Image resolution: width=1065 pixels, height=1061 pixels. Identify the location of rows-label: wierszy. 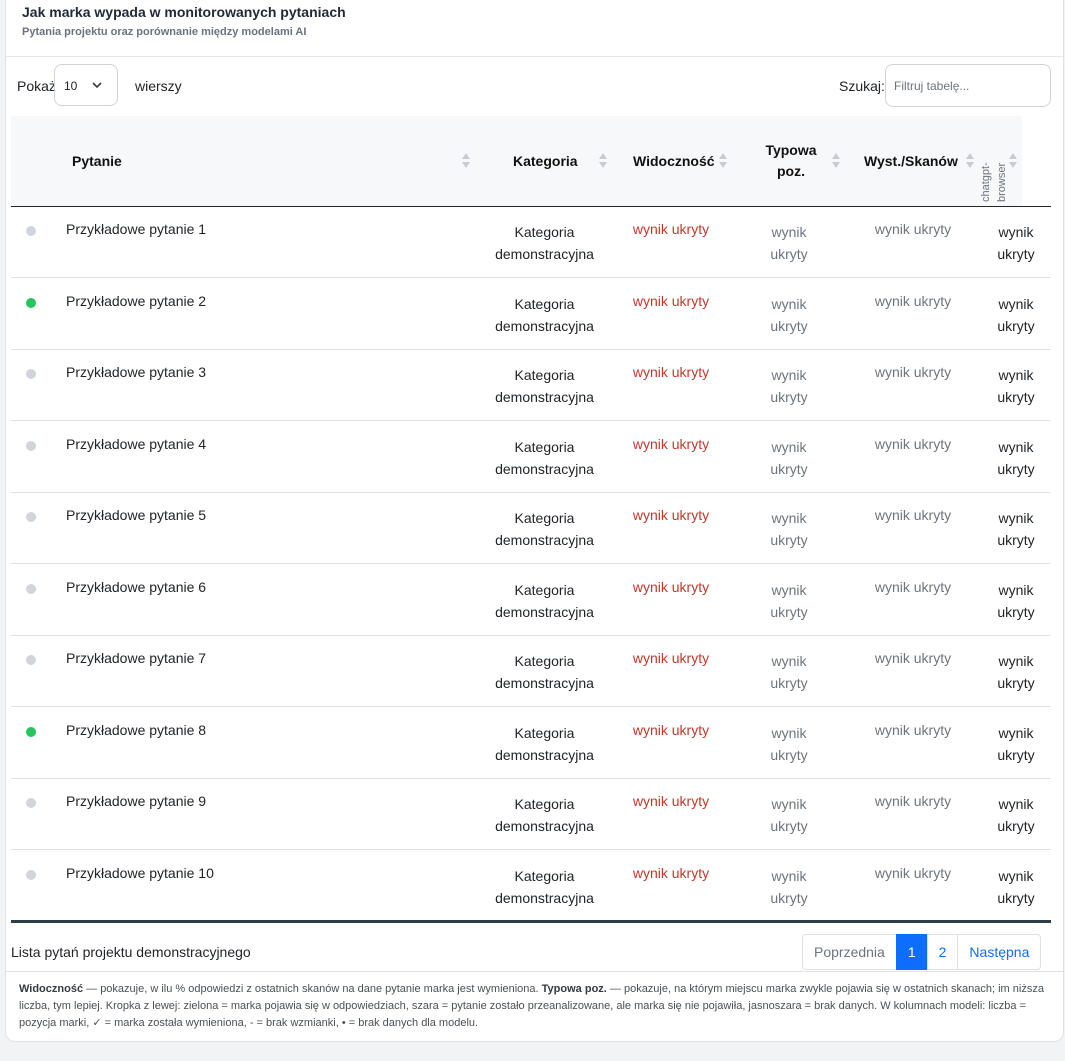
(158, 86).